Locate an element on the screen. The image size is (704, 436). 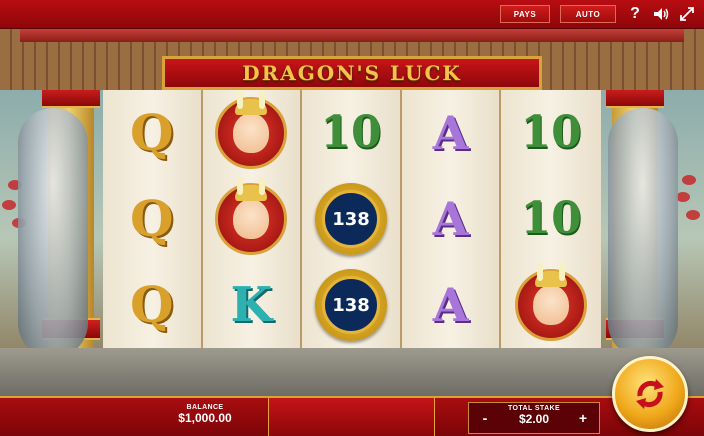
reel-3: 10 138 138 is located at coordinates (352, 219).